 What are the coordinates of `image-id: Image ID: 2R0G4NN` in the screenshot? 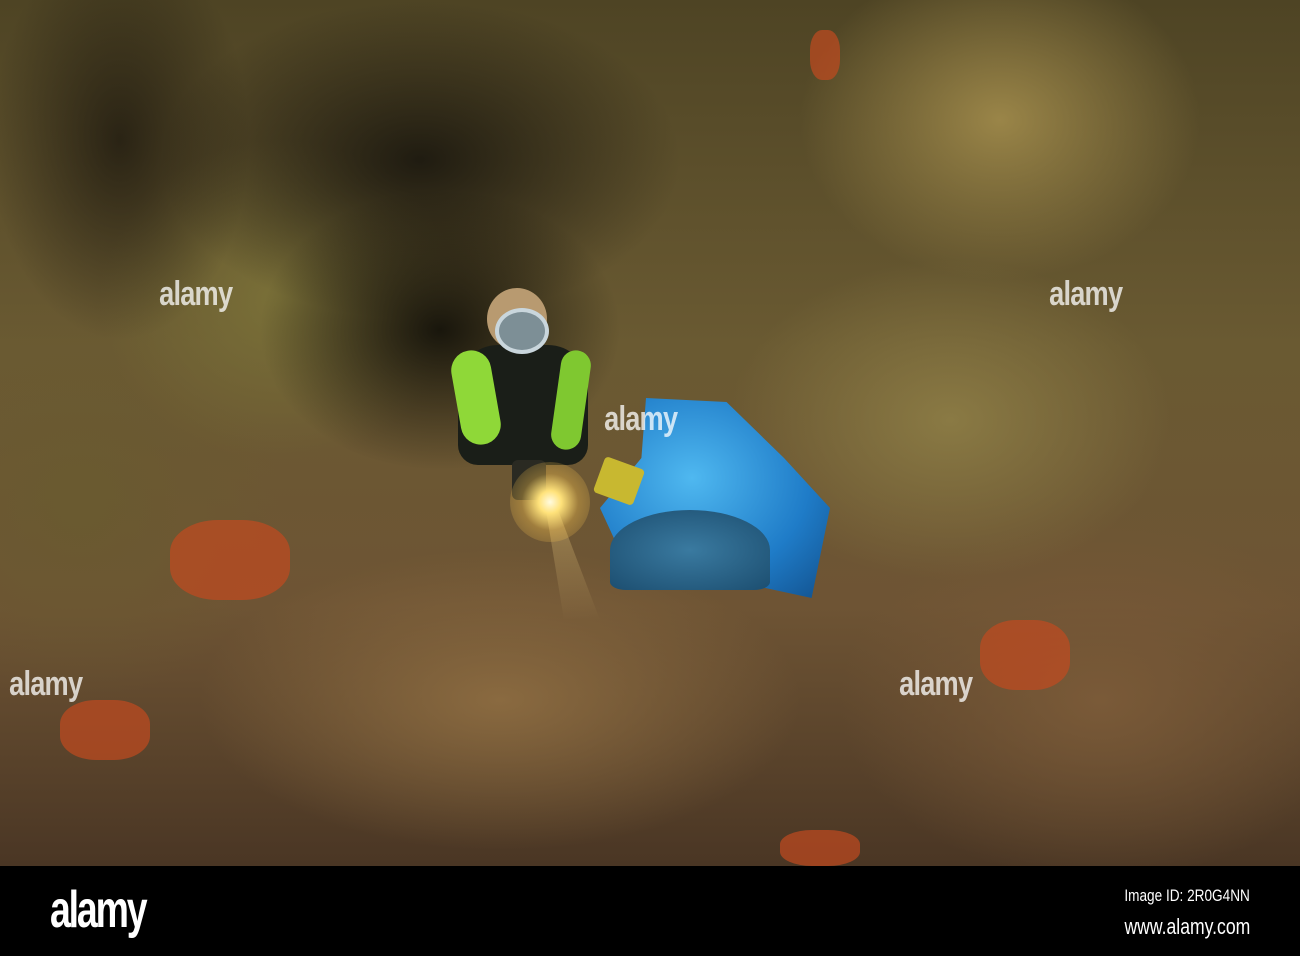 It's located at (1187, 895).